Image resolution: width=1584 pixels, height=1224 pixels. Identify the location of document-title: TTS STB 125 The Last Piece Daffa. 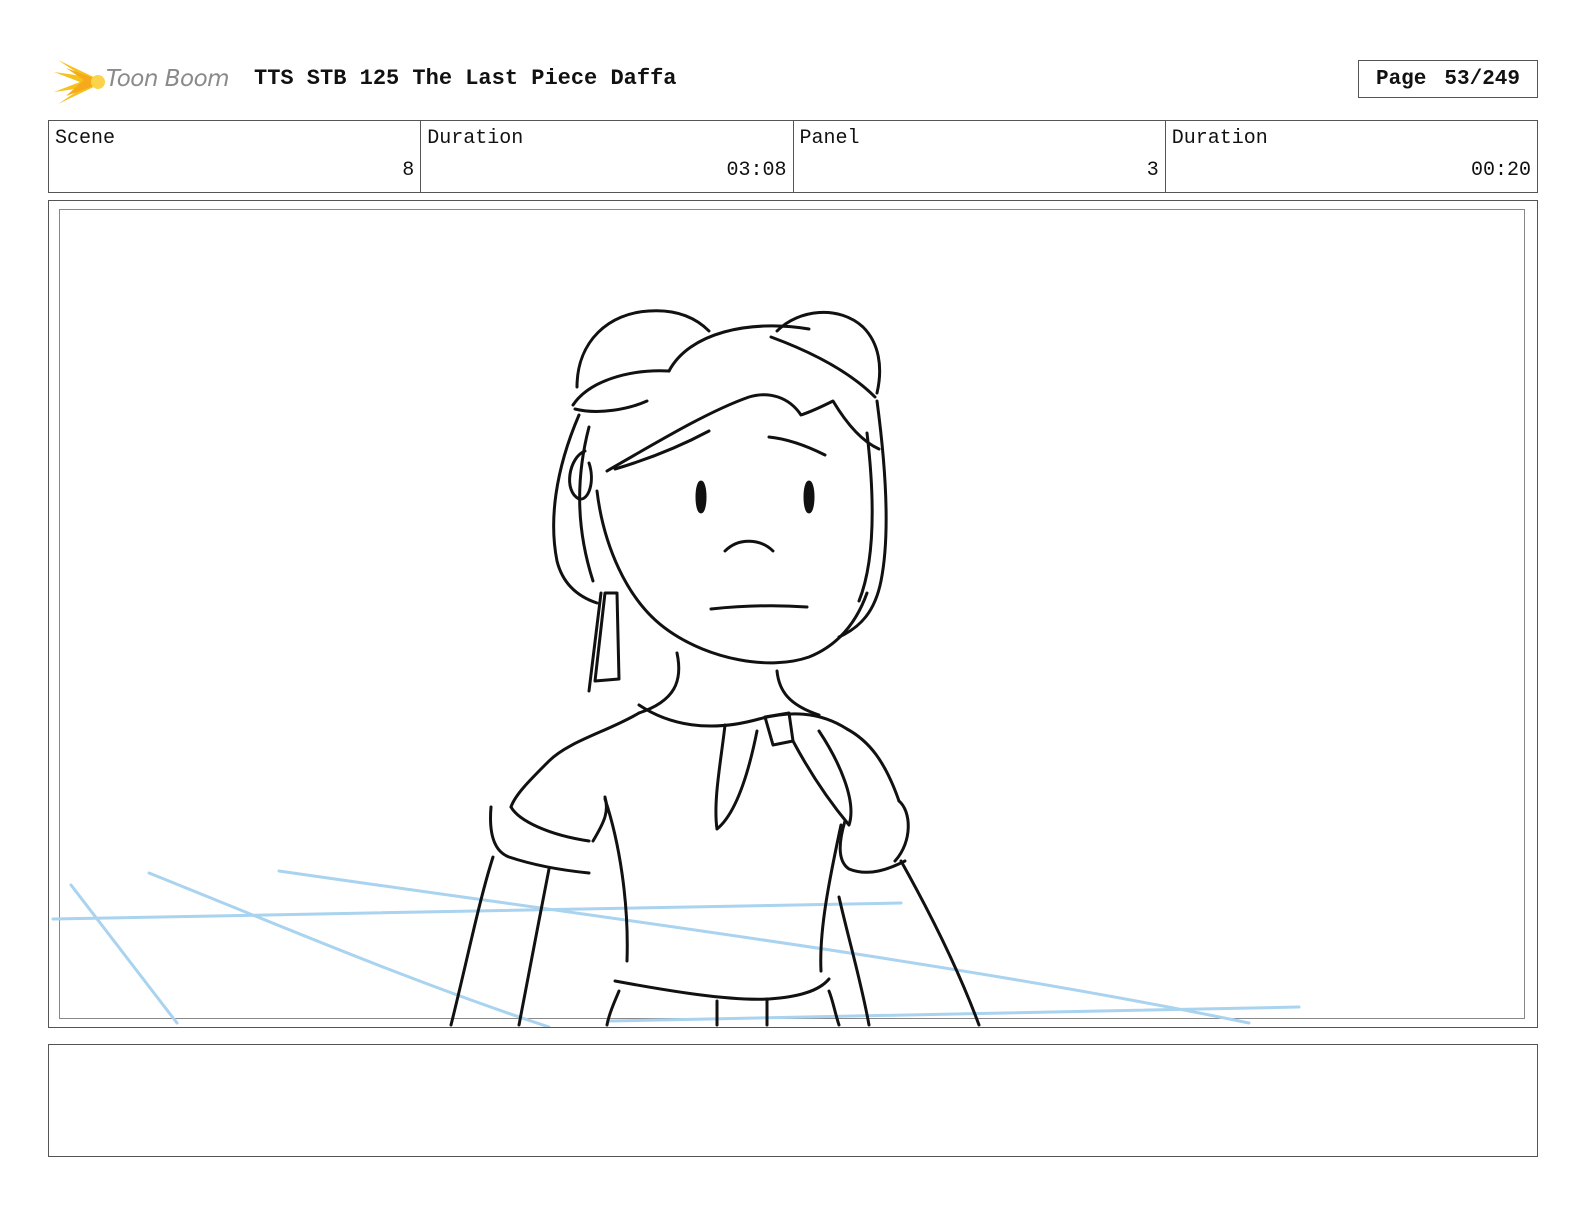
(465, 78).